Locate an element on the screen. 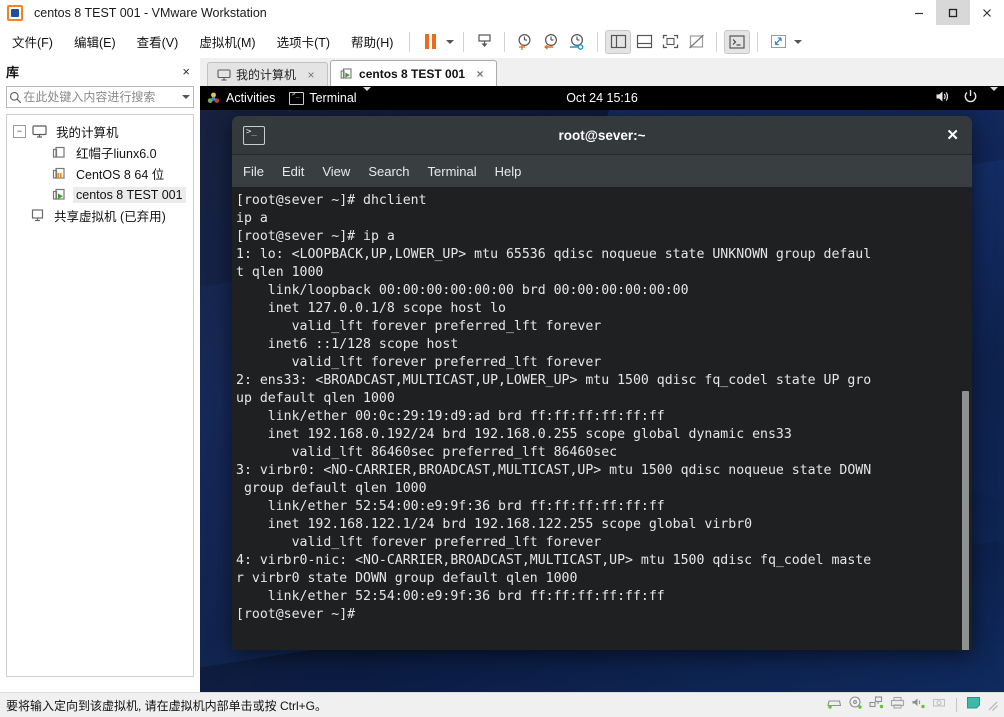 The height and width of the screenshot is (717, 1004). tree-item-label: CentOS 8 64 位 is located at coordinates (120, 175).